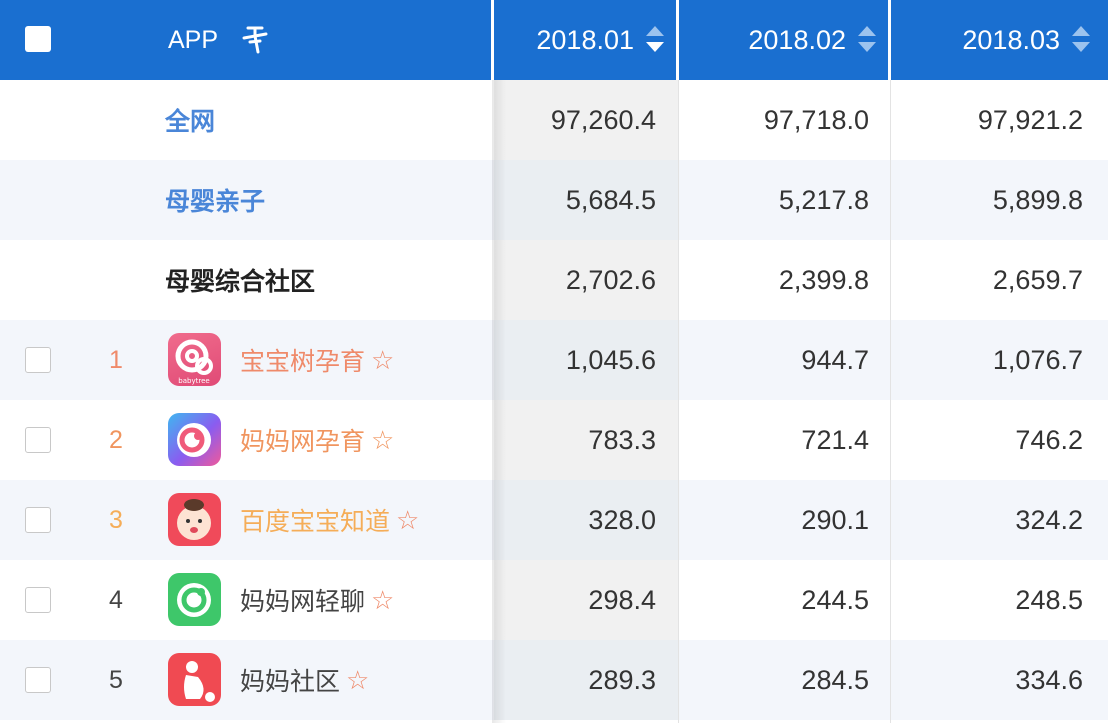  I want to click on app-name-link: 妈妈网孕育 ☆, so click(317, 440).